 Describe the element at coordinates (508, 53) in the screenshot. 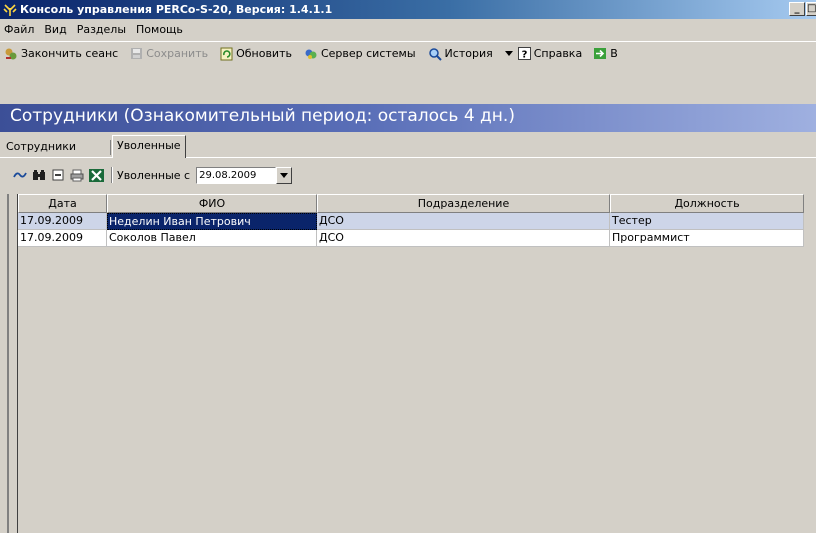

I see `help-dropdown-arrow-icon` at that location.